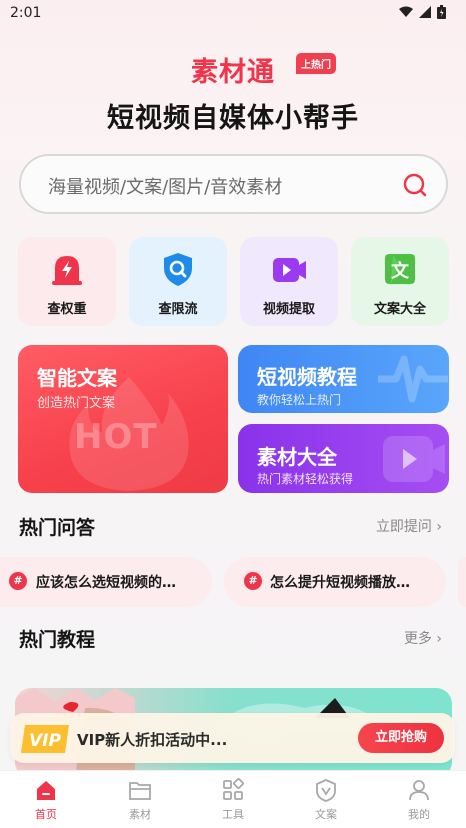  What do you see at coordinates (343, 458) in the screenshot?
I see `material-card: 素材大全 热门素材轻松获得` at bounding box center [343, 458].